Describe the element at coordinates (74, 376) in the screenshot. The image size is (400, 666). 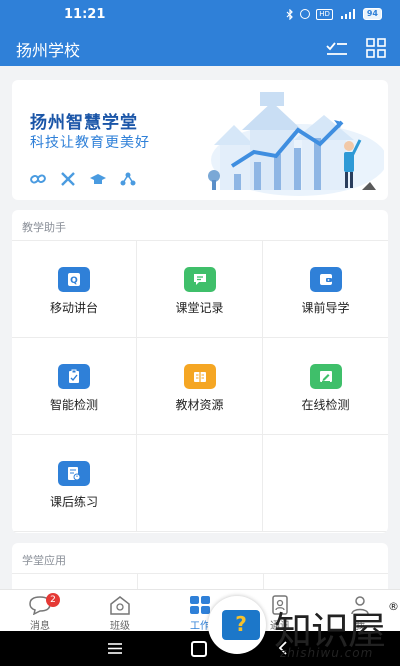
I see `clipboard-check-icon` at that location.